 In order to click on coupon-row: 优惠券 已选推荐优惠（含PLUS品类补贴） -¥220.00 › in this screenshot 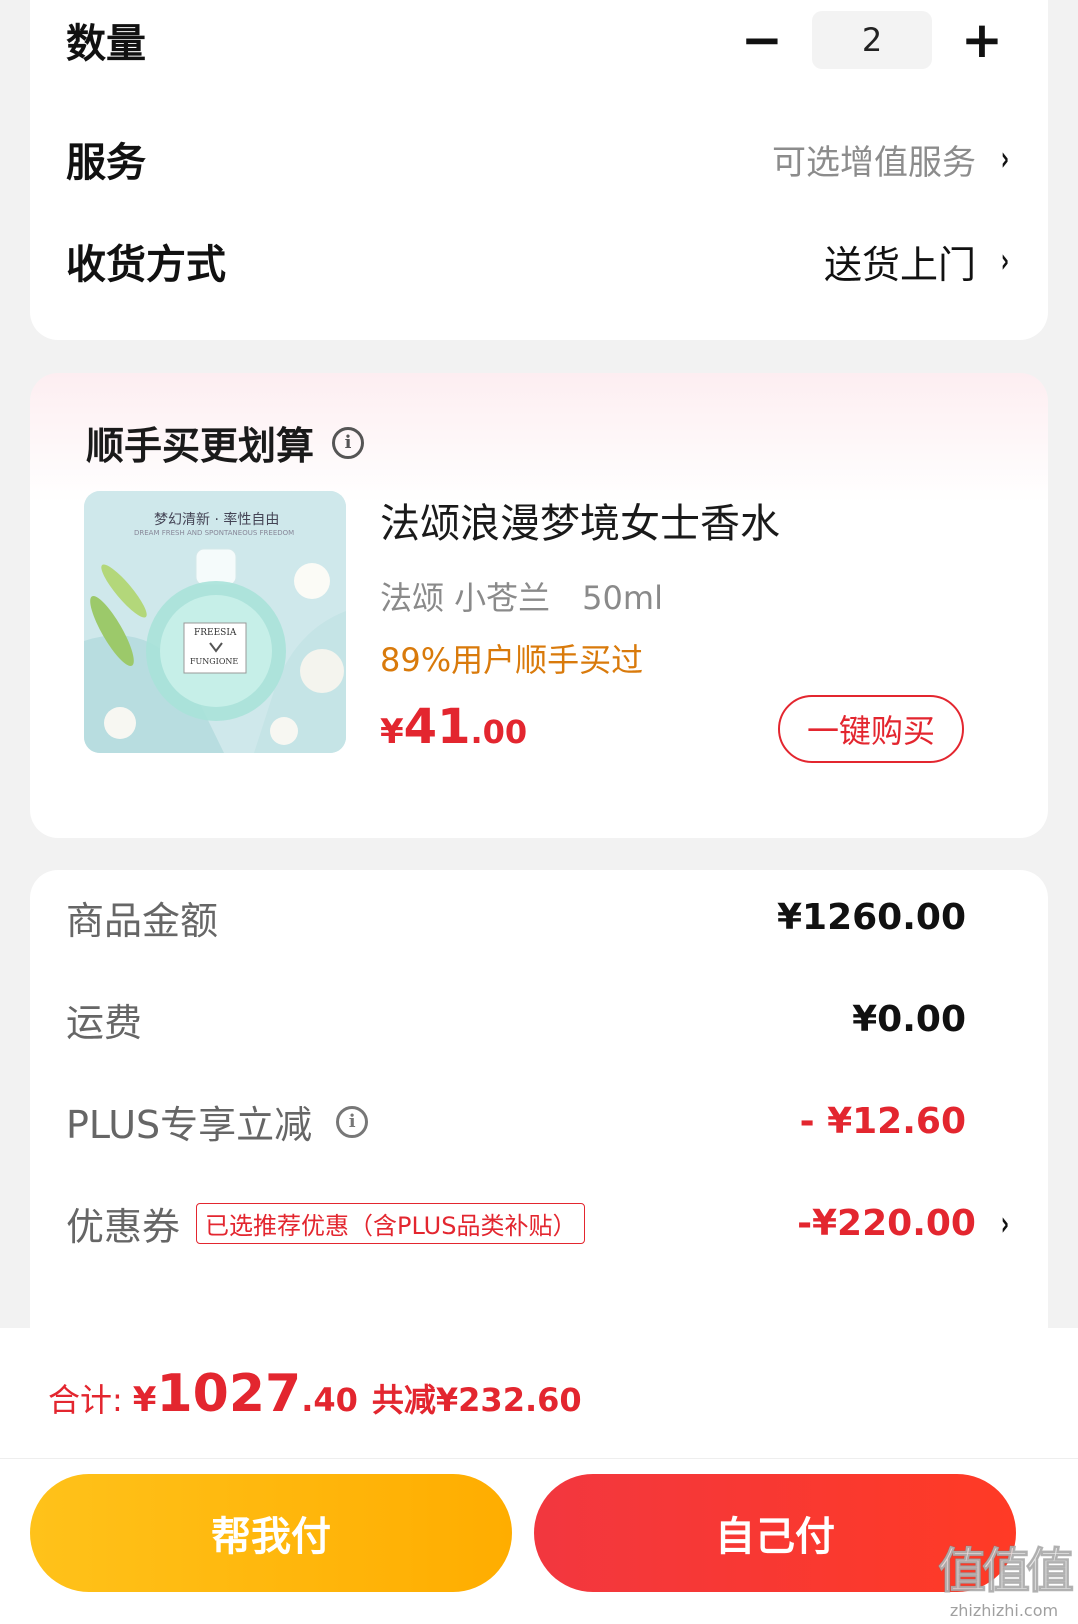, I will do `click(539, 1223)`.